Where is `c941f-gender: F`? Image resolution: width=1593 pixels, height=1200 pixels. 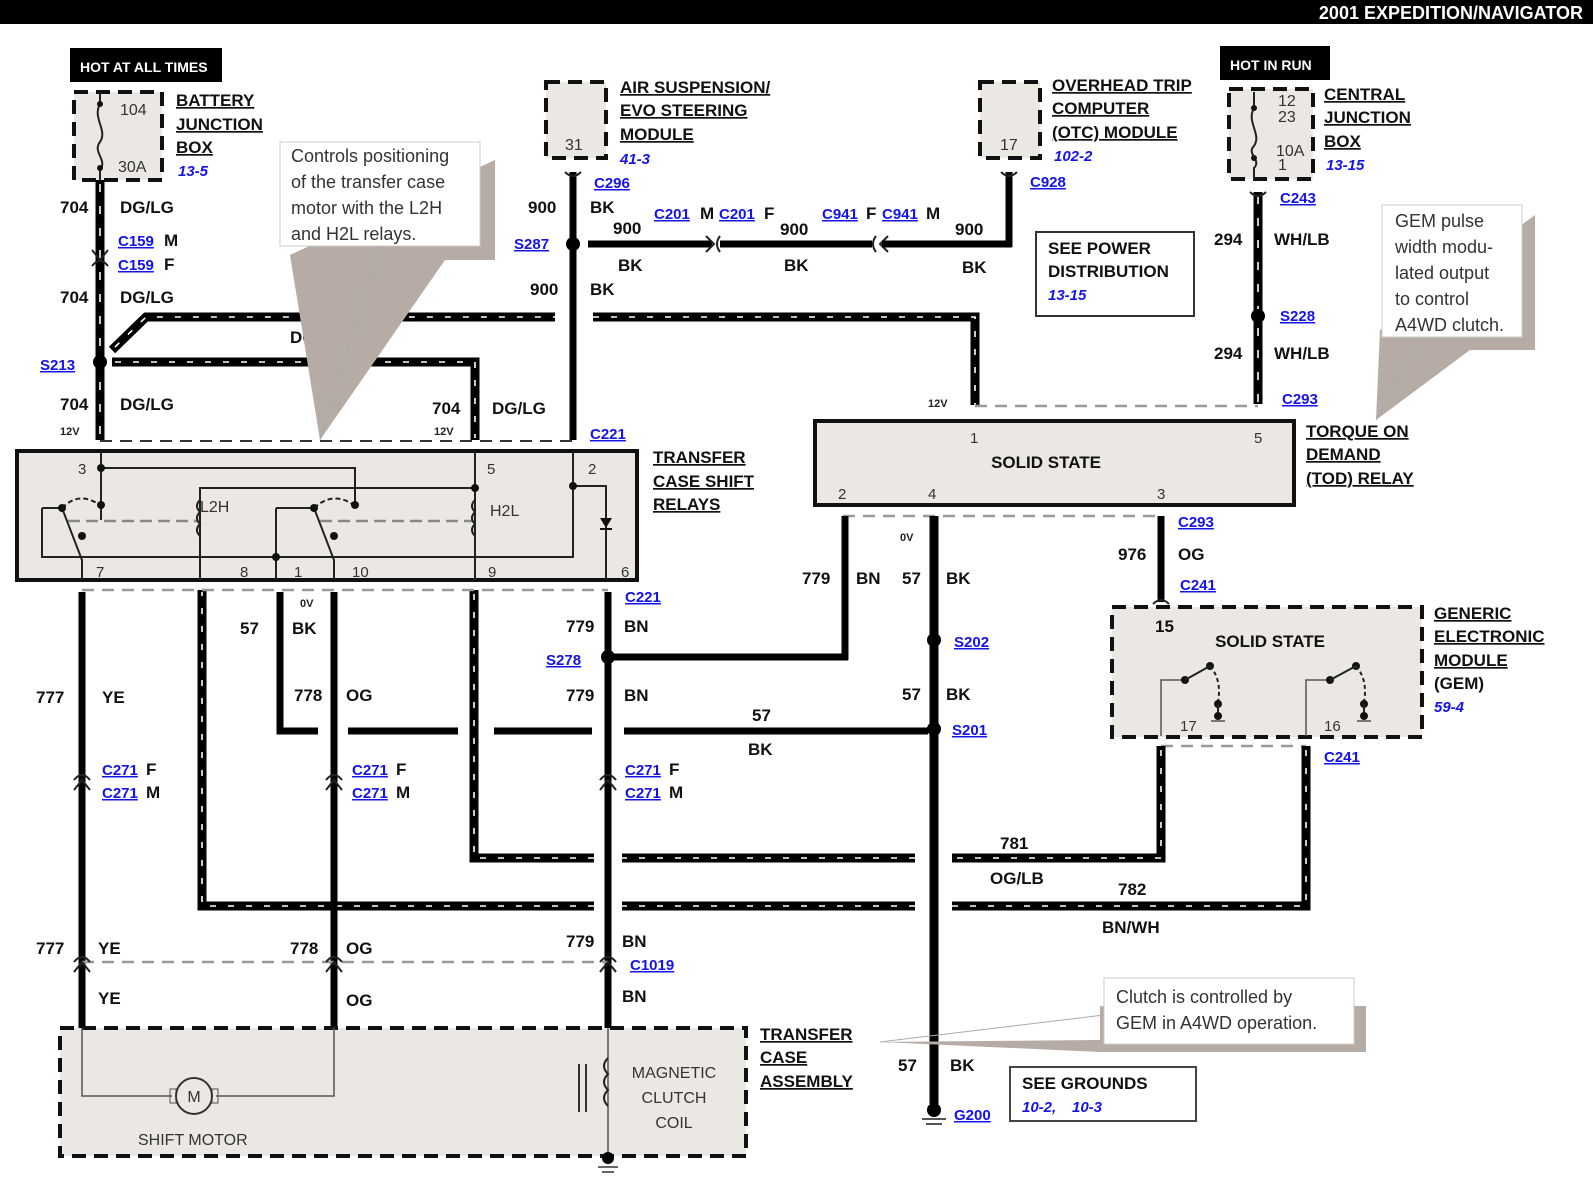
c941f-gender: F is located at coordinates (871, 213).